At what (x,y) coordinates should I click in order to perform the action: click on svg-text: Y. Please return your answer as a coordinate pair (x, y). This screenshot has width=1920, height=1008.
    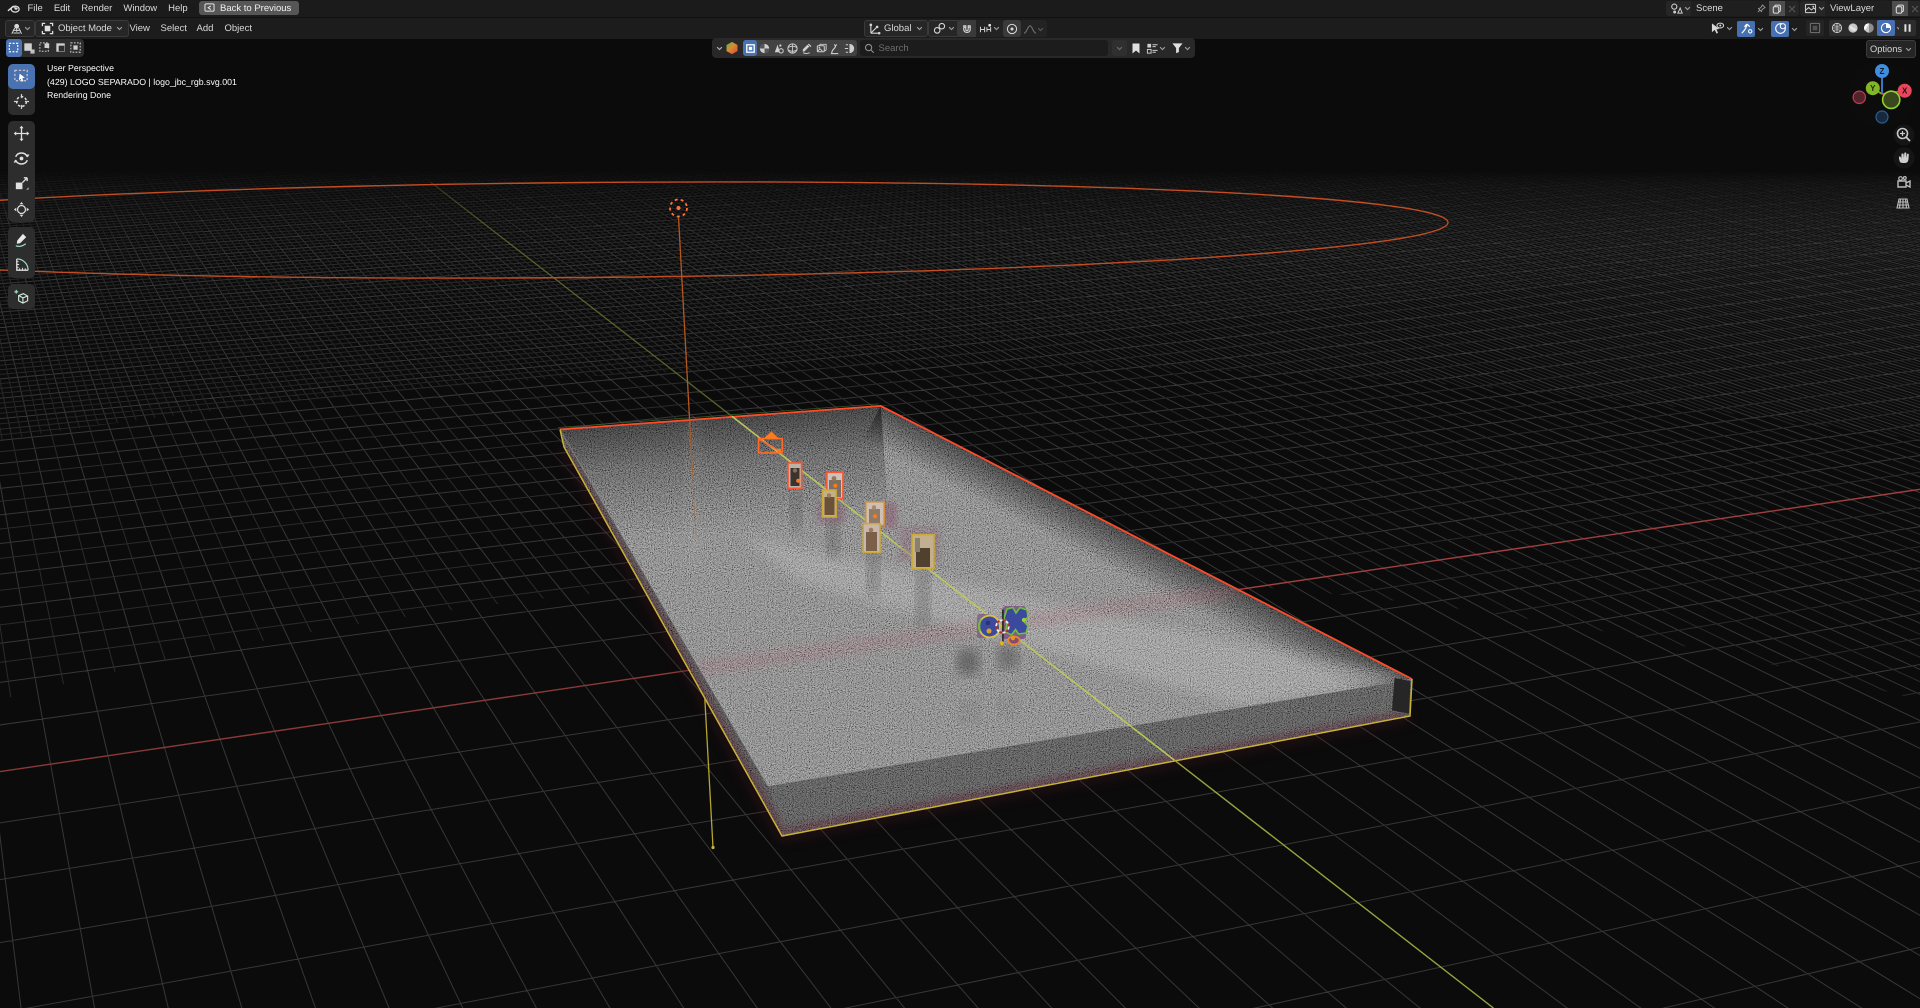
    Looking at the image, I should click on (1873, 88).